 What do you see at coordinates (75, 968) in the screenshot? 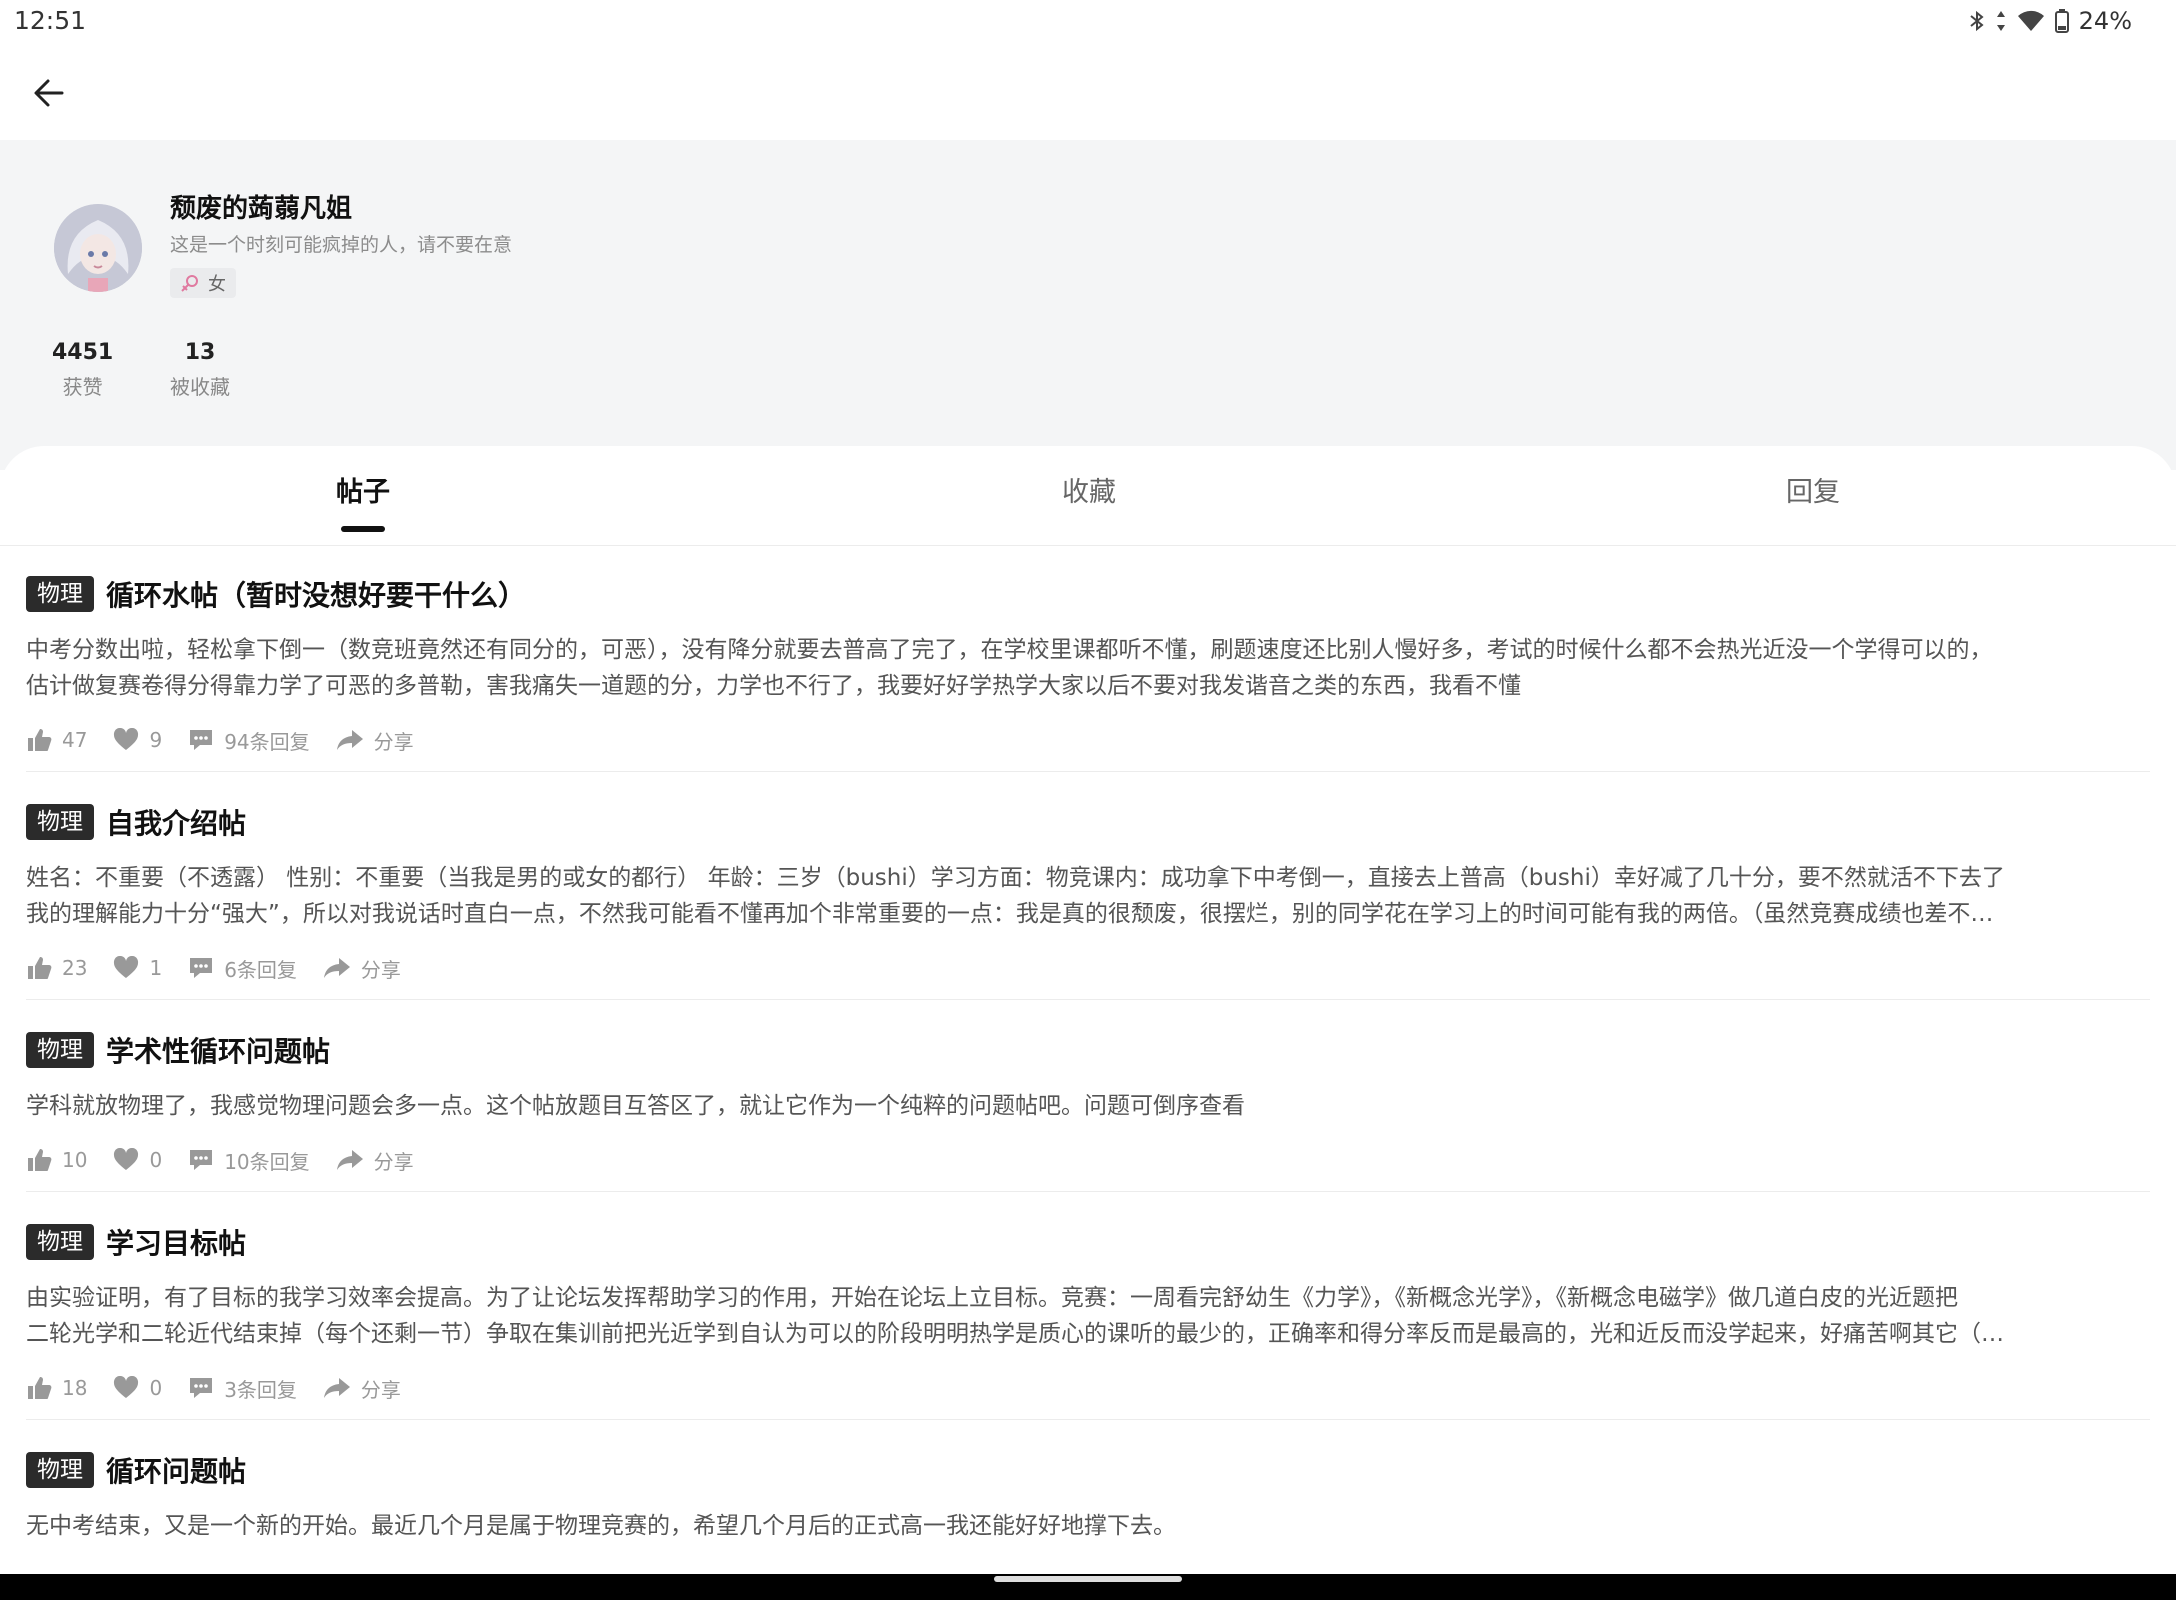
I see `like-count: 23` at bounding box center [75, 968].